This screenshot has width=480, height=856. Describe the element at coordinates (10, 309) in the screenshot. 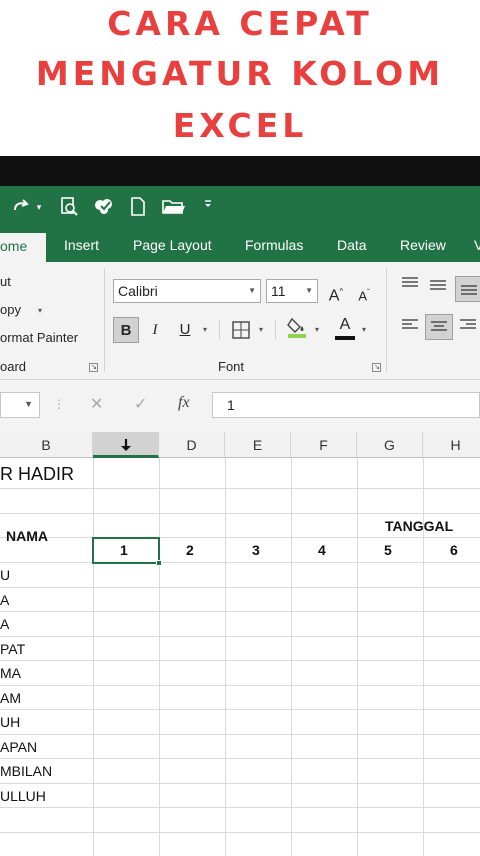

I see `copy-button: opy` at that location.